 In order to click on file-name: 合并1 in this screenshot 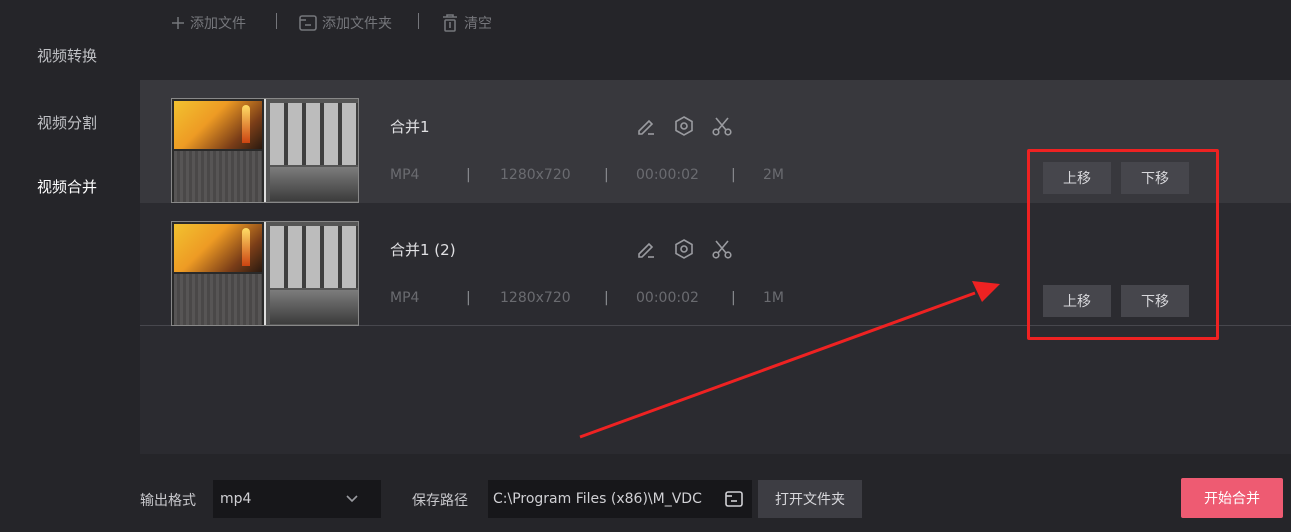, I will do `click(410, 127)`.